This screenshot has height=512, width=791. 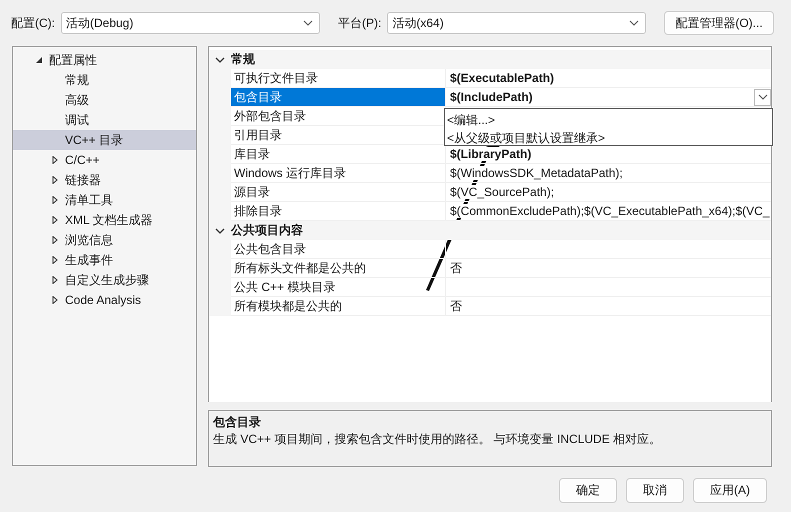 I want to click on tree-label: 生成事件, so click(x=89, y=260).